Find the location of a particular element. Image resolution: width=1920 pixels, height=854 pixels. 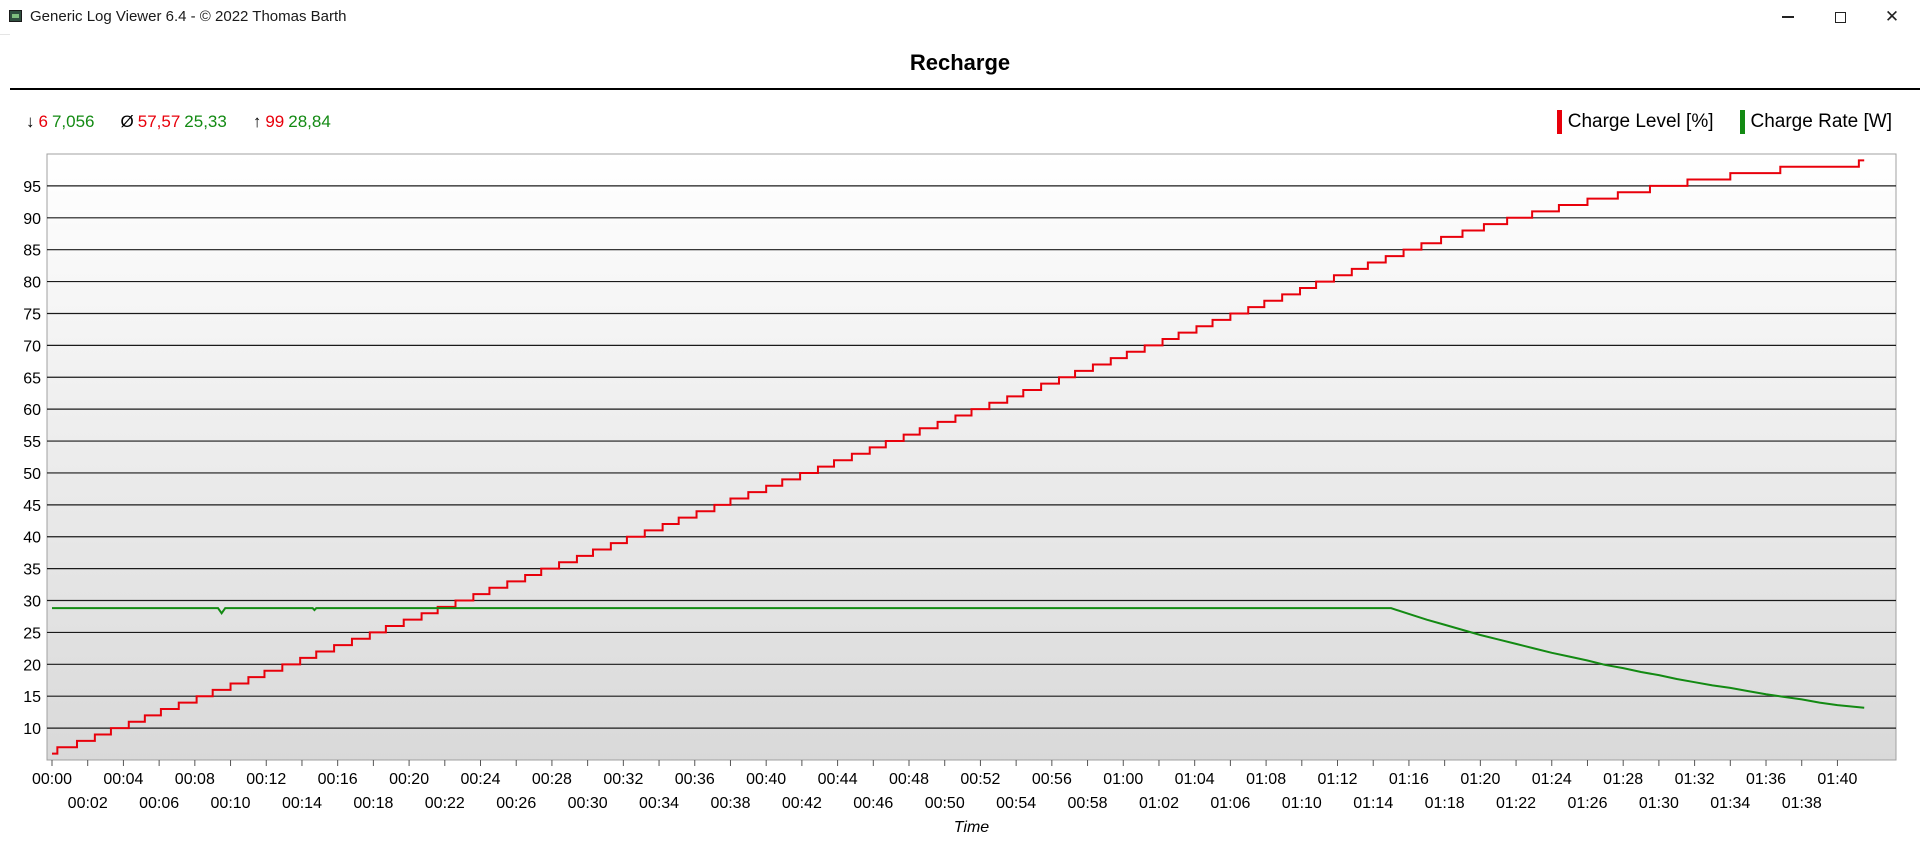

x-tick-label: 01:30 is located at coordinates (1659, 803).